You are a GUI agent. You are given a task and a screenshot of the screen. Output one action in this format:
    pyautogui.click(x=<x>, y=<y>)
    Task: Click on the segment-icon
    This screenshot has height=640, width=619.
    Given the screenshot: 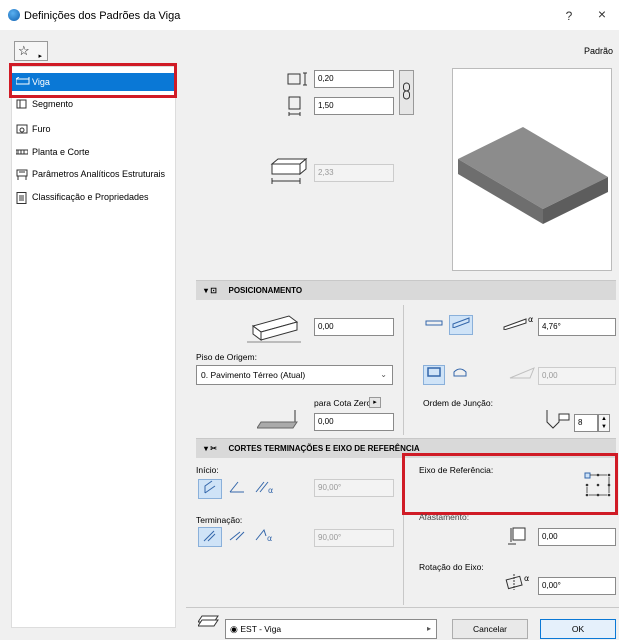 What is the action you would take?
    pyautogui.click(x=22, y=104)
    